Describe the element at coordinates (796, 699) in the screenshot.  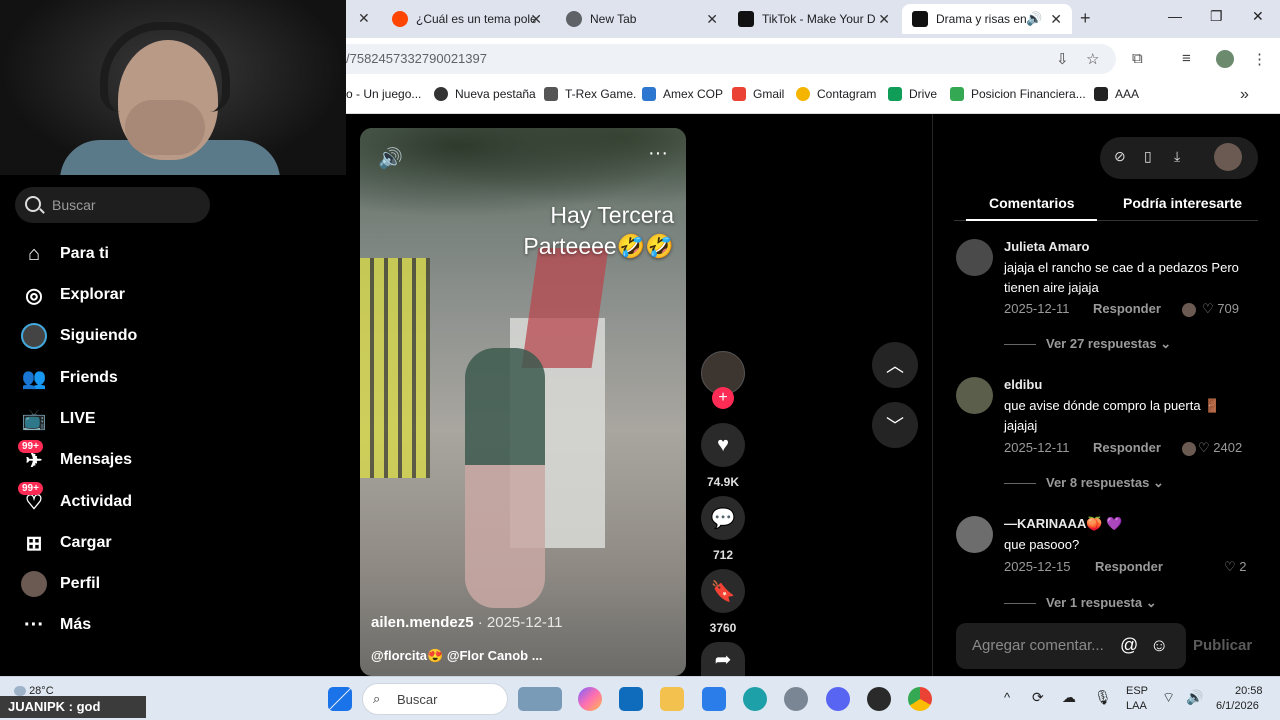
I see `settings-gear-icon` at that location.